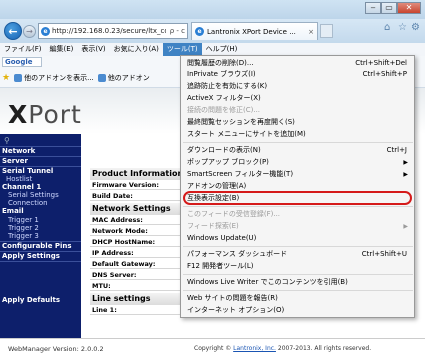 The width and height of the screenshot is (425, 360). I want to click on menu-item-label: Windows Live Writer でこのコンテンツを引用(B), so click(267, 282).